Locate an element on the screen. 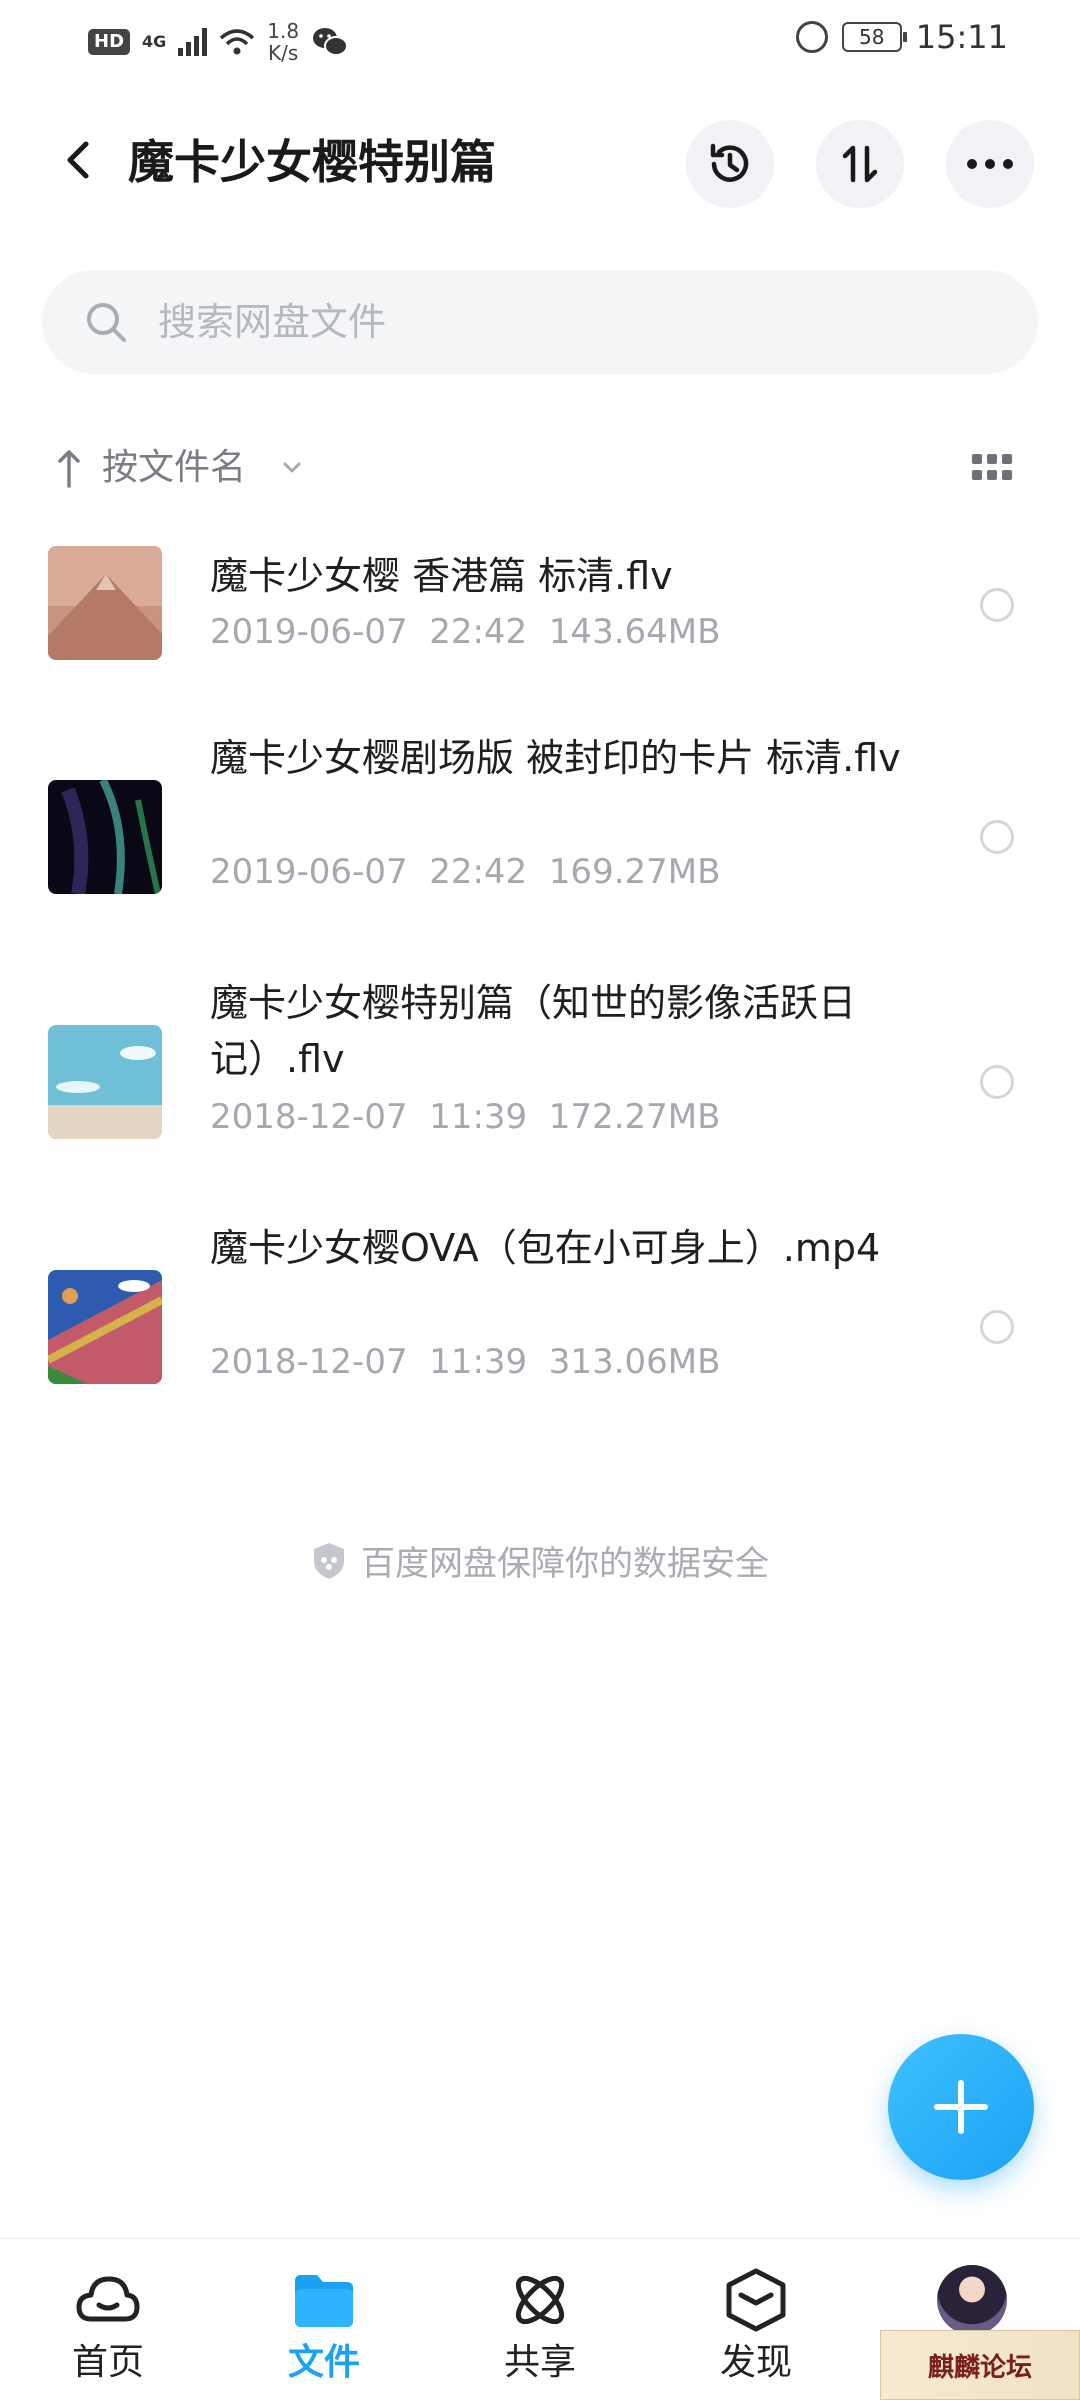 Image resolution: width=1080 pixels, height=2400 pixels. safety-note-inner: 百度网盘保障你的数据安全 is located at coordinates (540, 1560).